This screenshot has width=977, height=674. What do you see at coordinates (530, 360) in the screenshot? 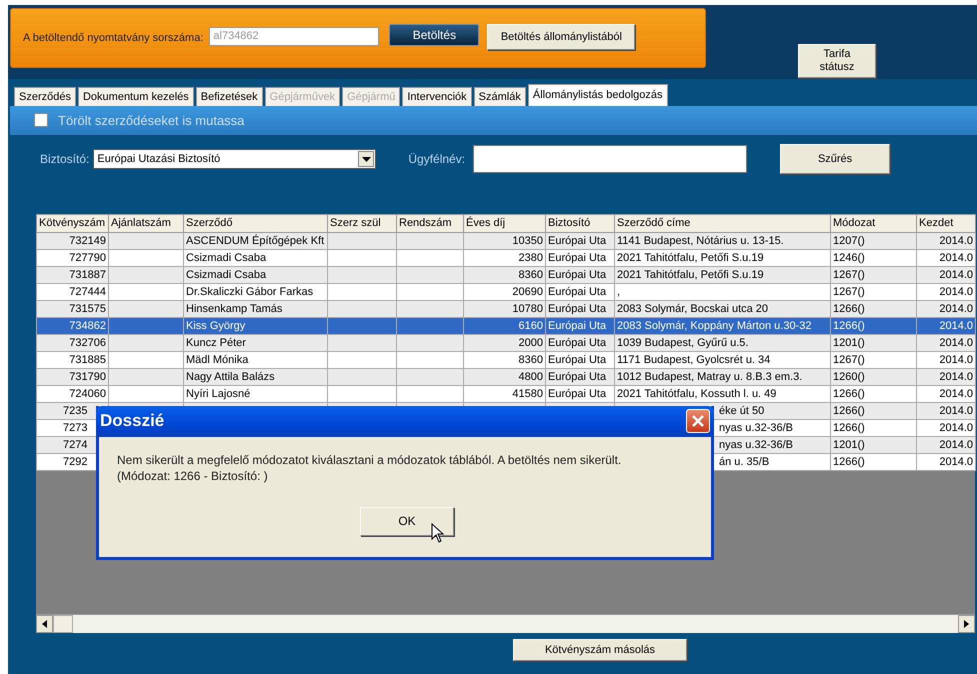
I see `table-cell: 8360` at bounding box center [530, 360].